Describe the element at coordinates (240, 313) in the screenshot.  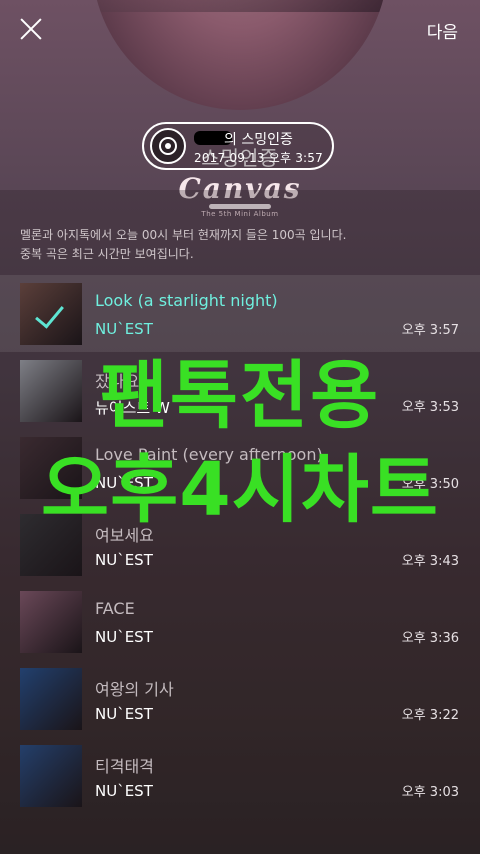
I see `track-row: Look (a starlight night) NU`EST 오후 3:57` at that location.